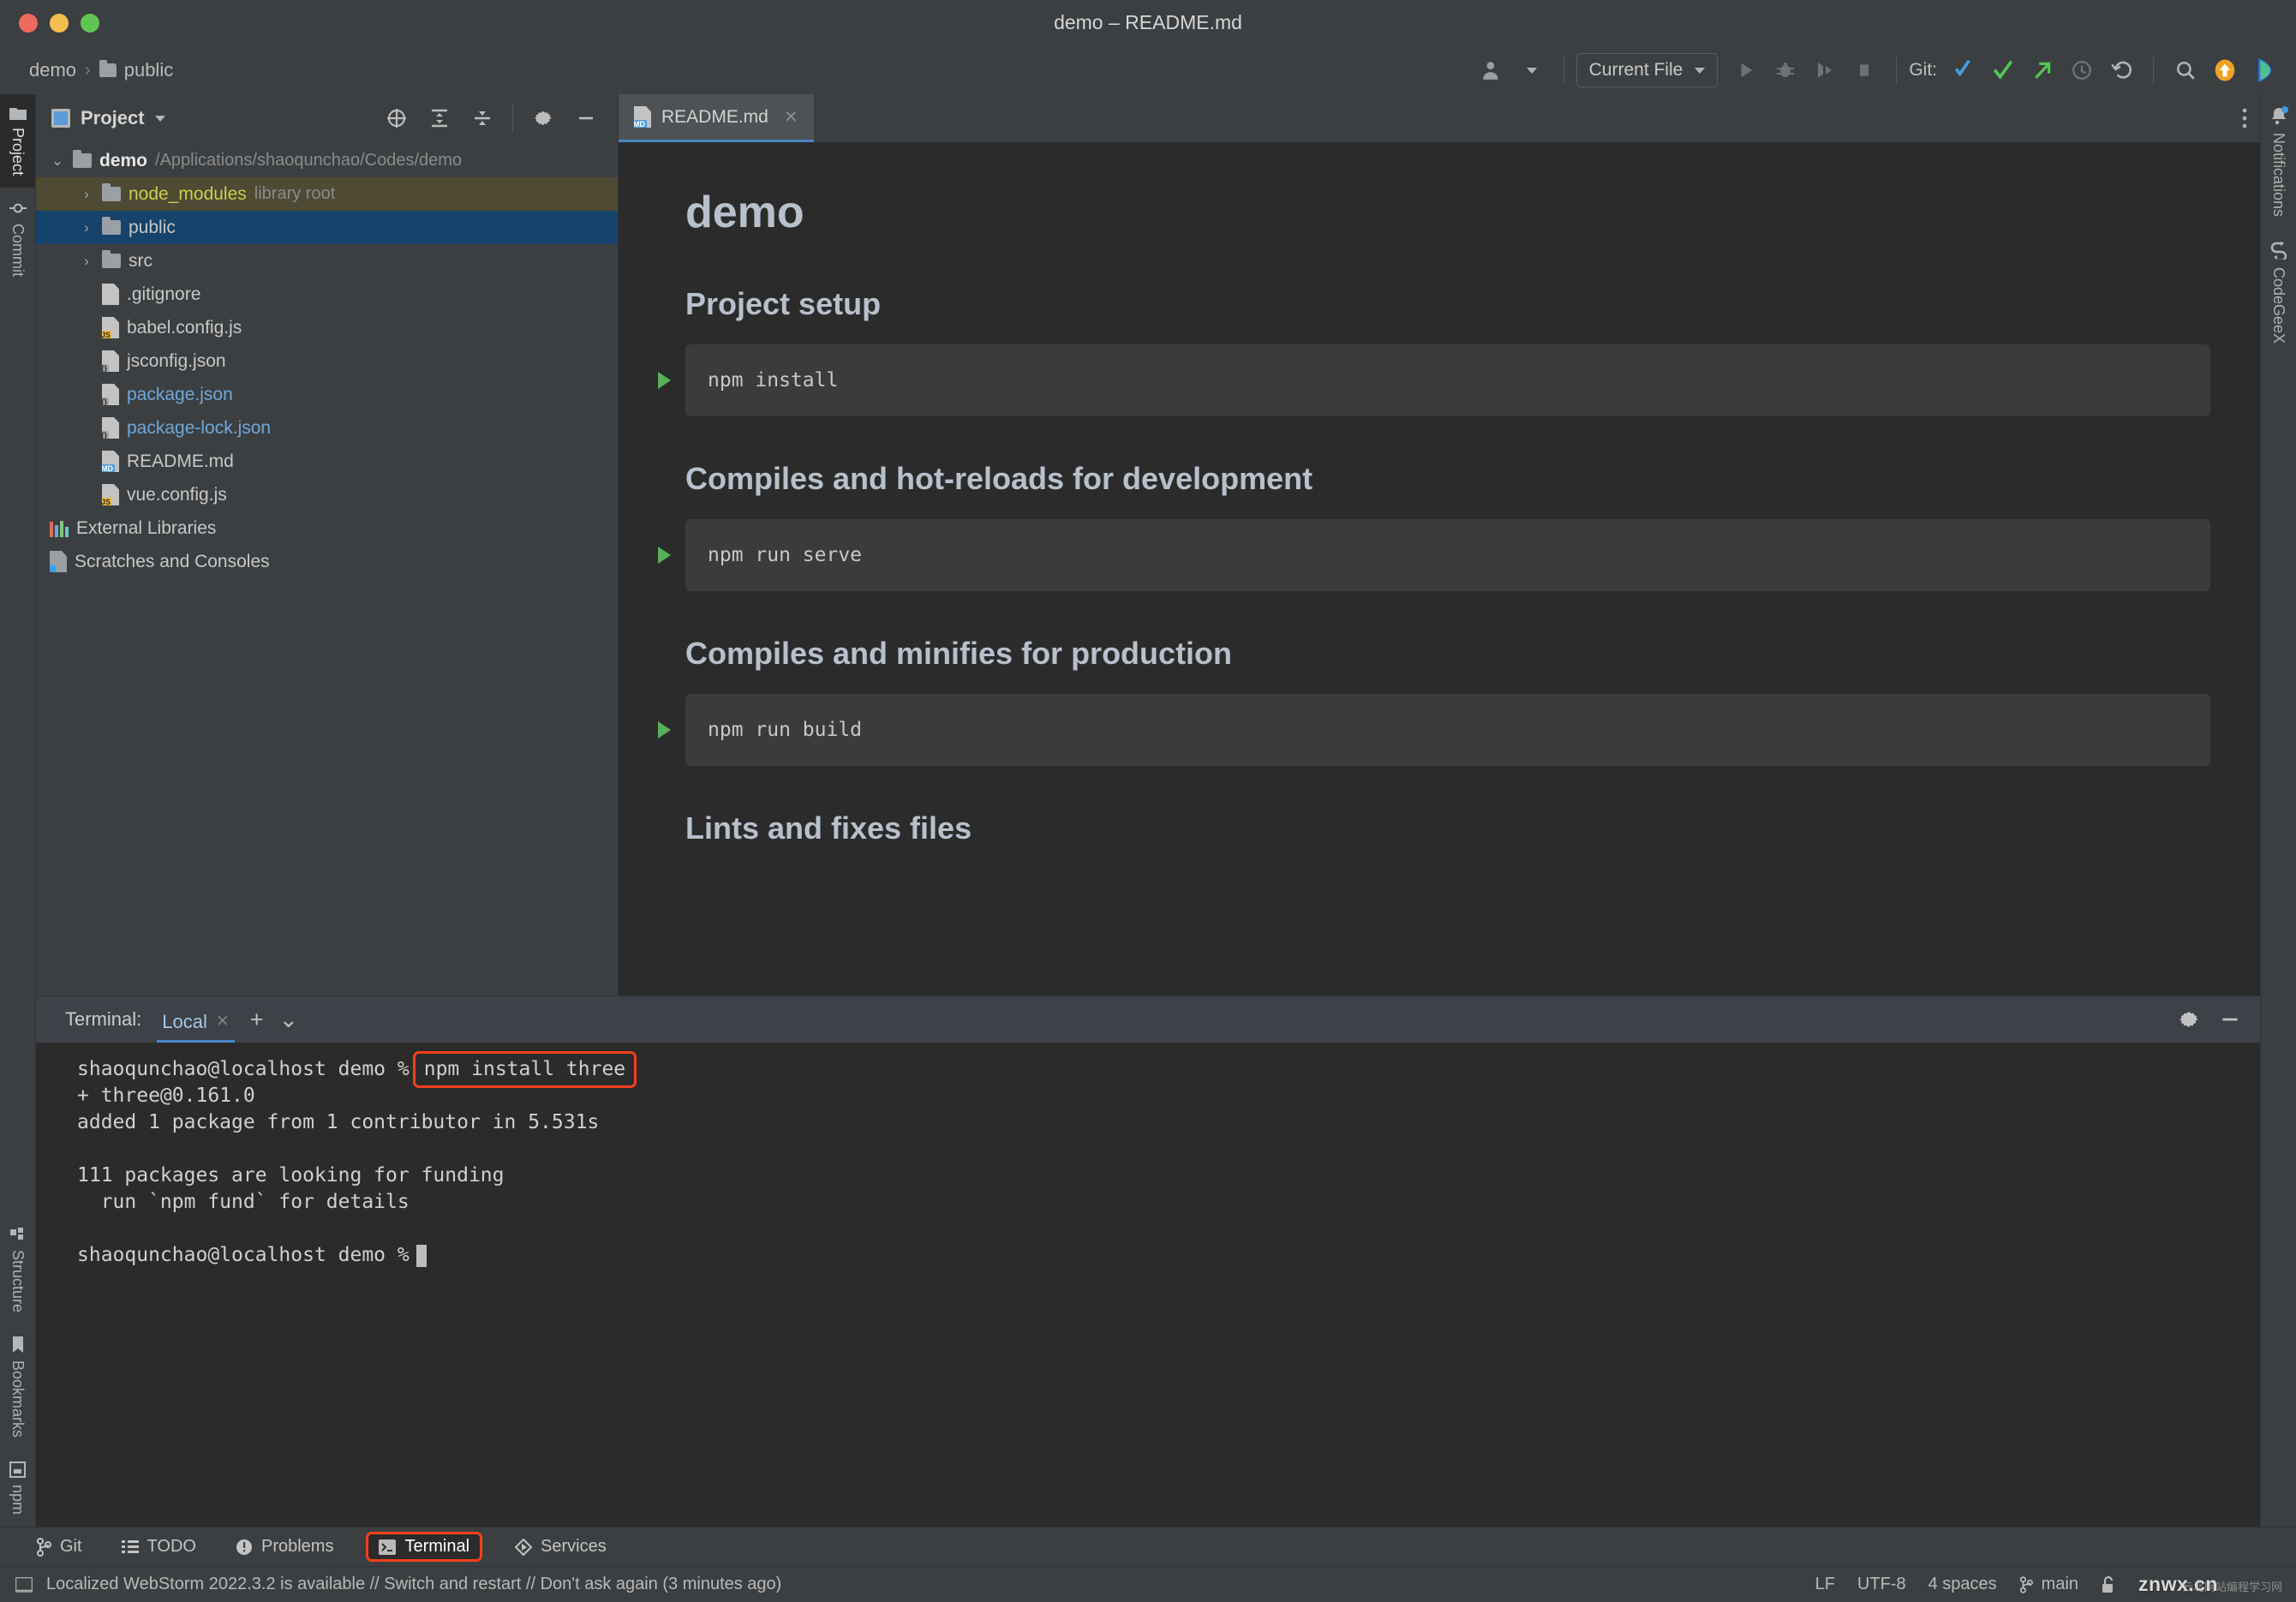 This screenshot has height=1602, width=2296. What do you see at coordinates (2278, 161) in the screenshot?
I see `sidebar-item-notifications: Notifications` at bounding box center [2278, 161].